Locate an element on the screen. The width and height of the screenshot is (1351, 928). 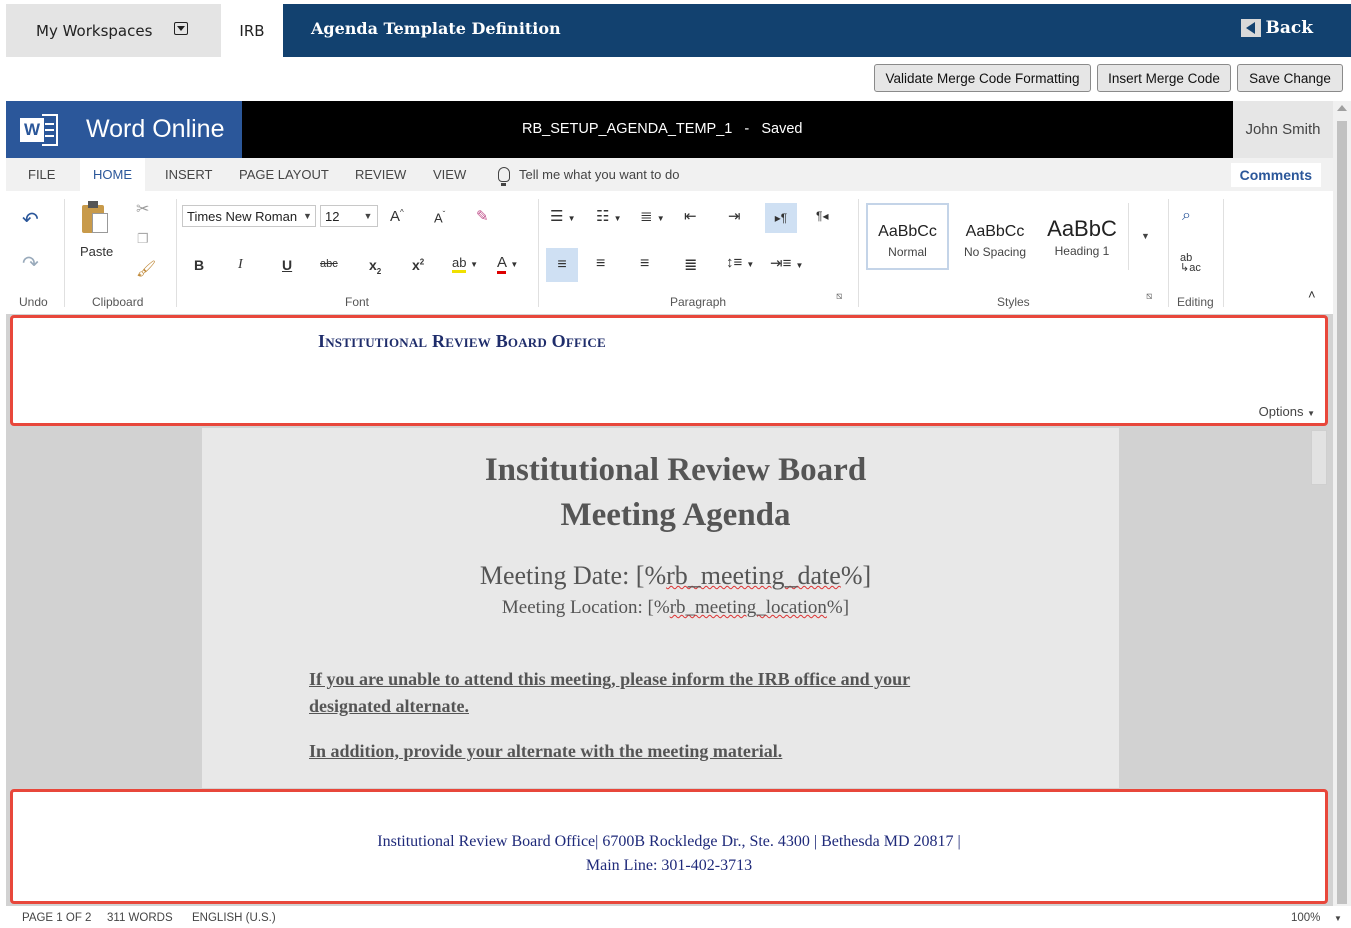
title-bar: Agenda Template Definition Back is located at coordinates (817, 30).